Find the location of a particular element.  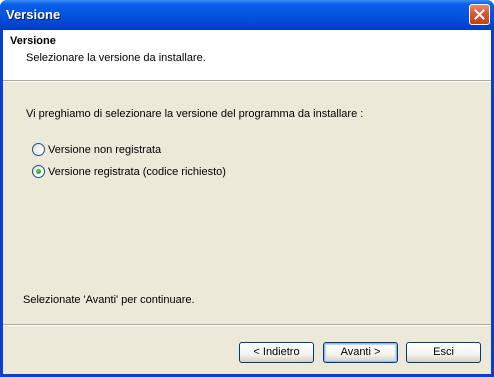

back-button: < Indietro is located at coordinates (276, 352).